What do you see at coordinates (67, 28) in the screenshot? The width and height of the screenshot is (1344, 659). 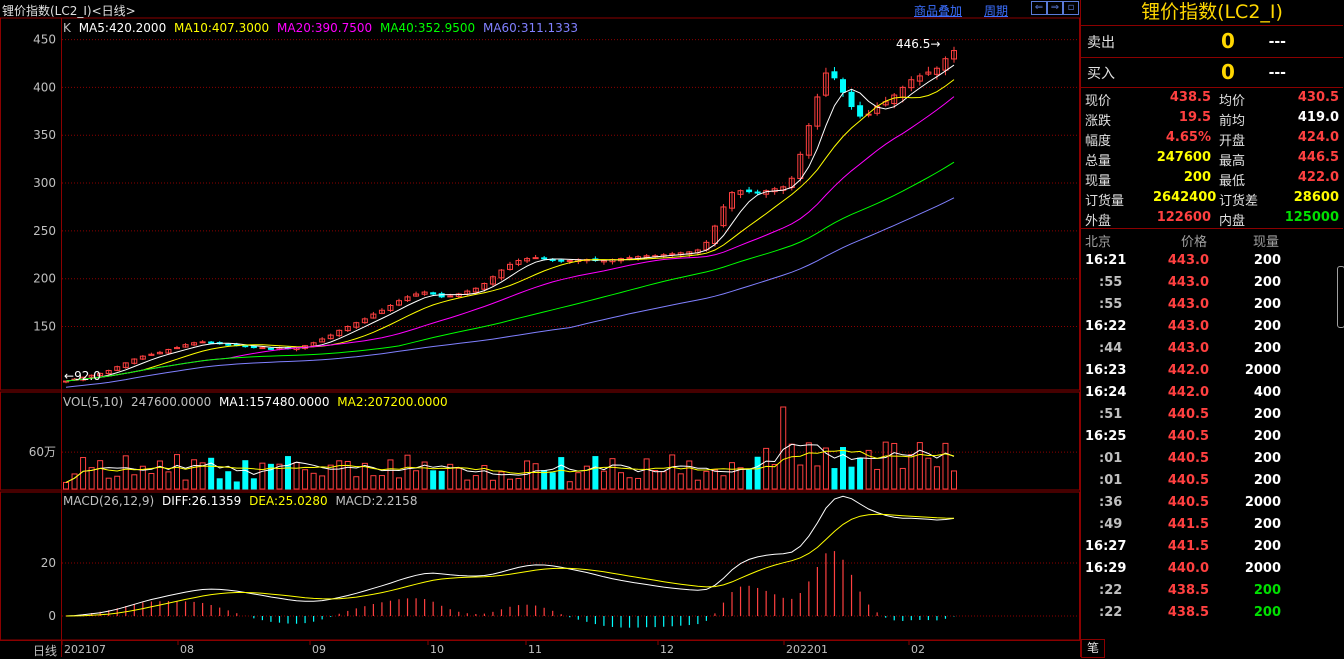 I see `kline-label: K` at bounding box center [67, 28].